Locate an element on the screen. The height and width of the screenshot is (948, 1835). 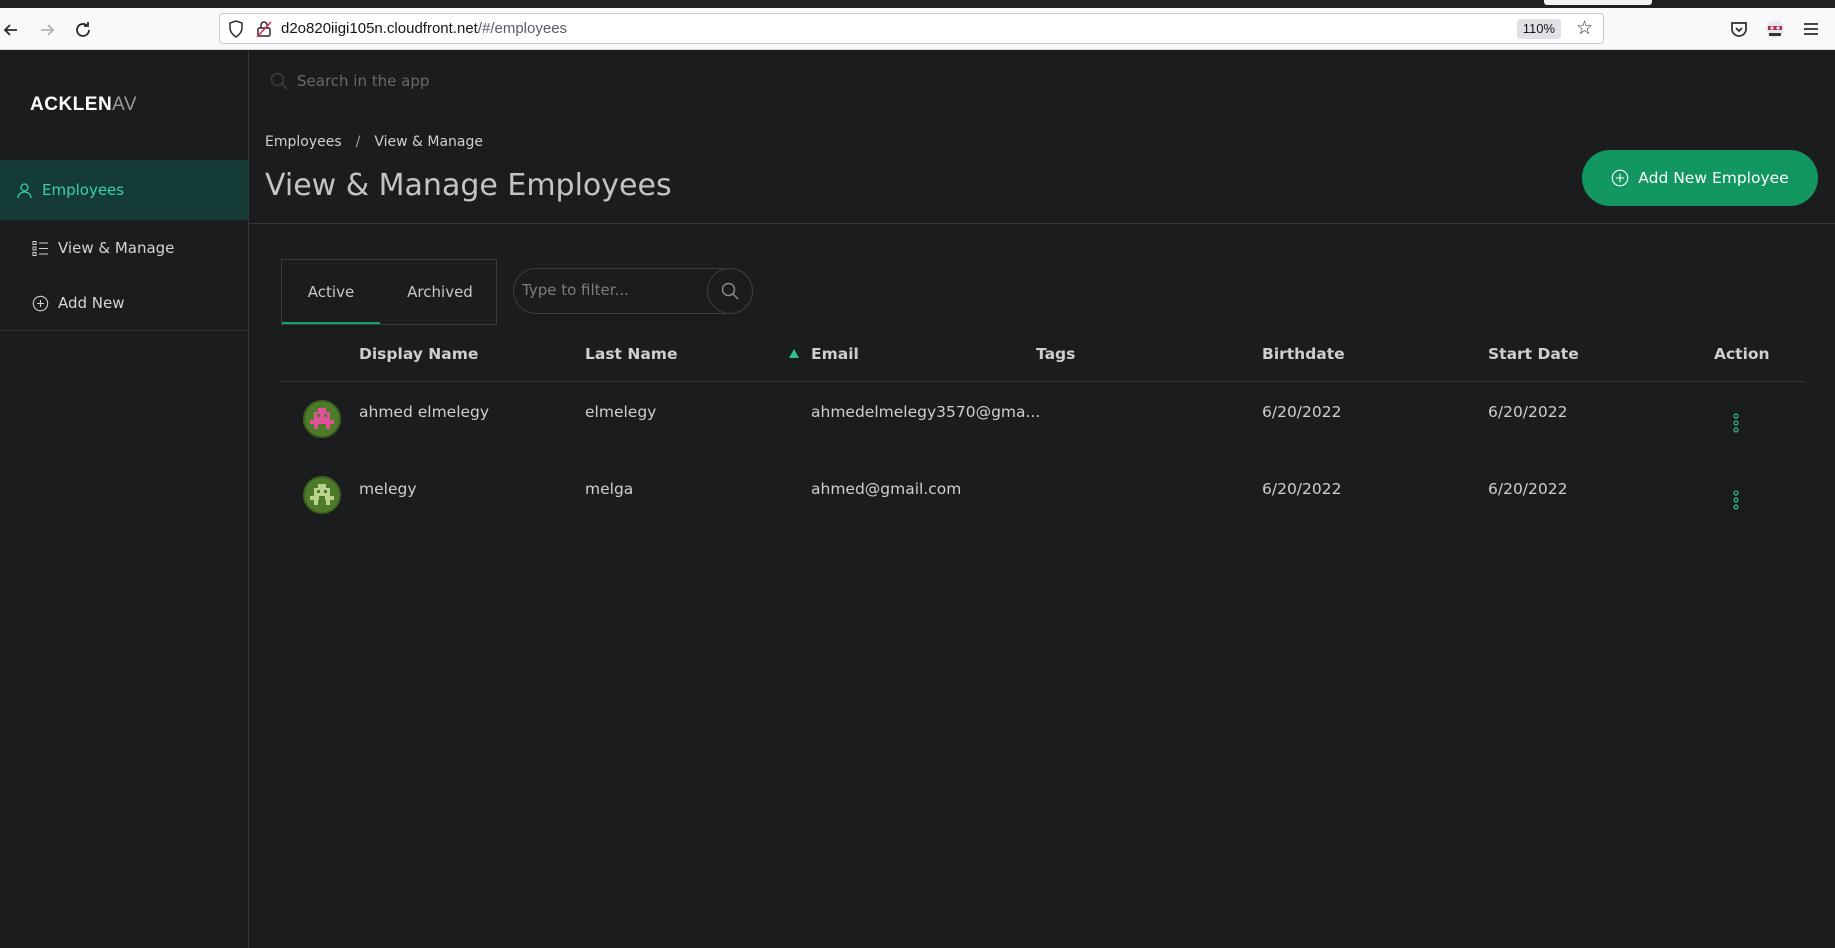
column-header-display-name: Display Name is located at coordinates (418, 354).